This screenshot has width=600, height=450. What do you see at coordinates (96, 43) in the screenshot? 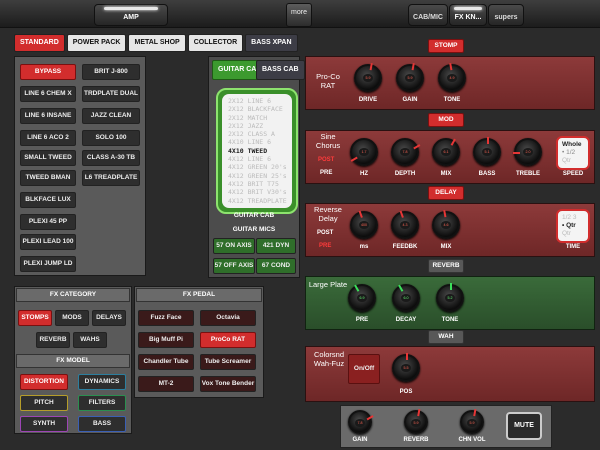
I see `amp-category-power-pack: POWER PACK` at bounding box center [96, 43].